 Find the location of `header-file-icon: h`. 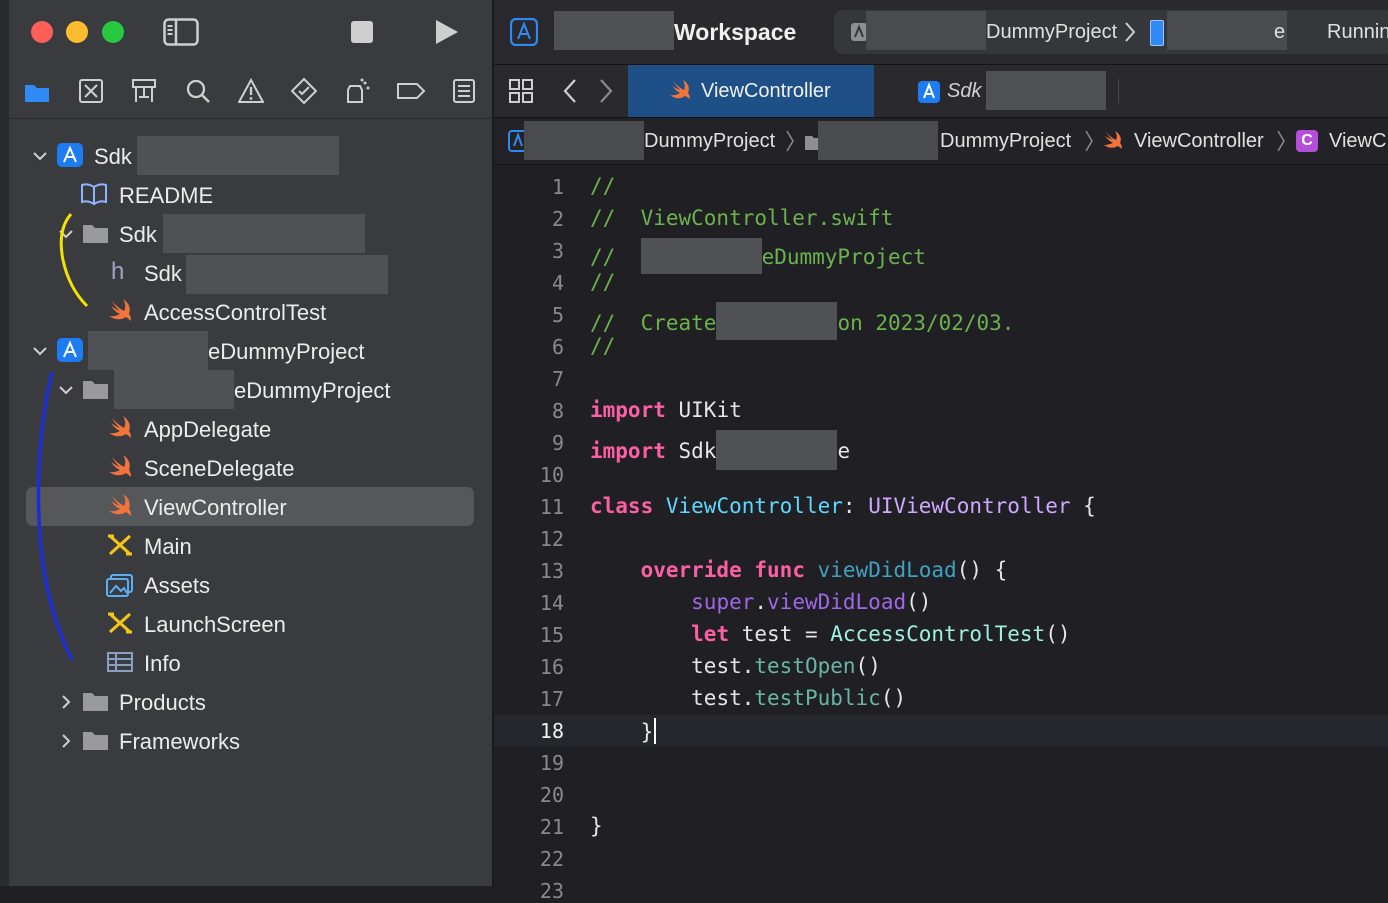

header-file-icon: h is located at coordinates (118, 271).